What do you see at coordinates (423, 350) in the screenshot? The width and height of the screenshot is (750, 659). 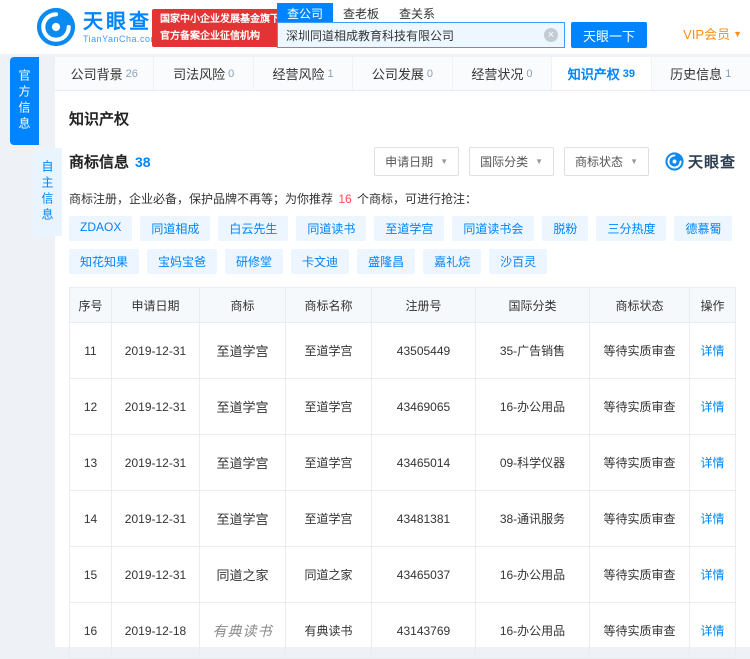 I see `registration-no: 43505449` at bounding box center [423, 350].